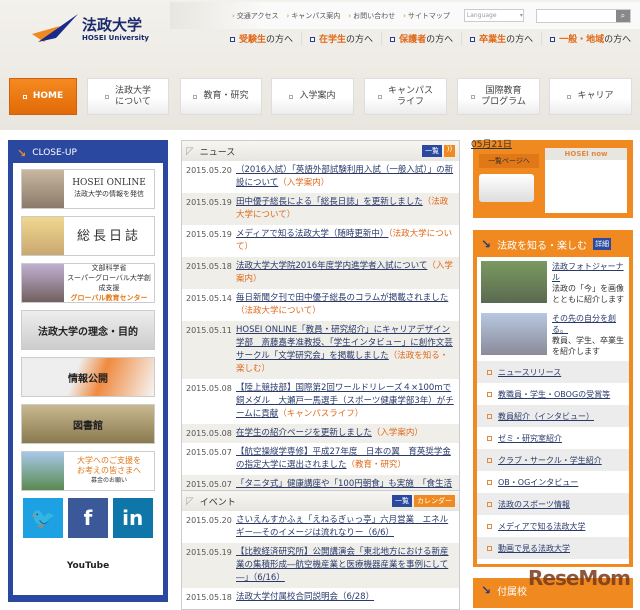 This screenshot has height=610, width=640. What do you see at coordinates (88, 189) in the screenshot?
I see `banner-hosei-online: HOSEI ONLINE 法政大学の情報を発信` at bounding box center [88, 189].